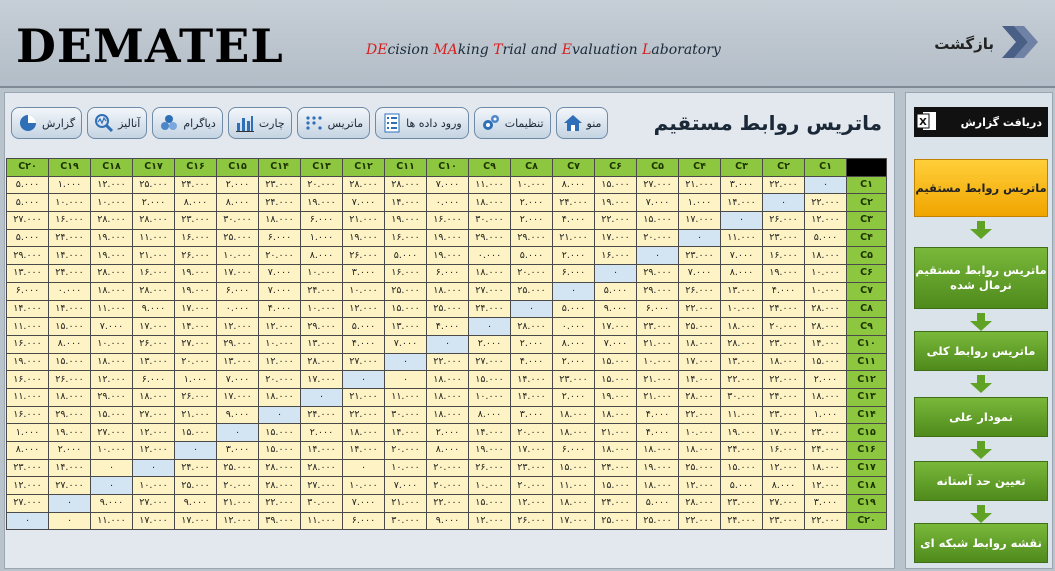 The width and height of the screenshot is (1055, 571). I want to click on matrix-cell: ۲۳.۰۰۰, so click(783, 415).